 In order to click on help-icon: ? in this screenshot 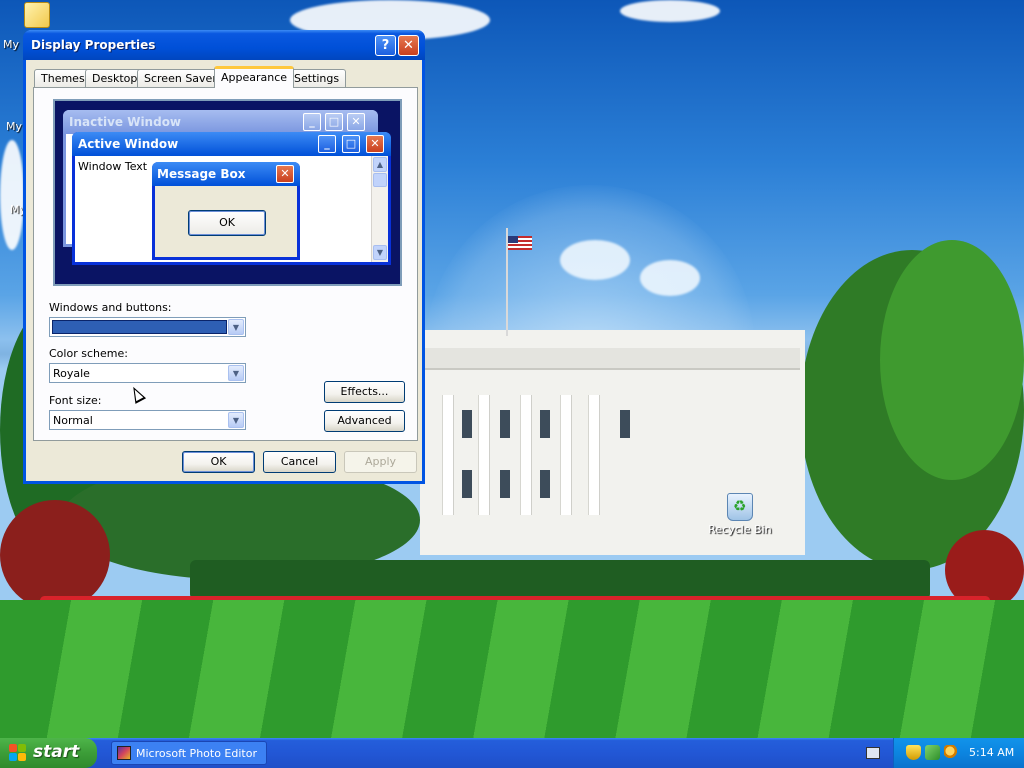, I will do `click(385, 45)`.